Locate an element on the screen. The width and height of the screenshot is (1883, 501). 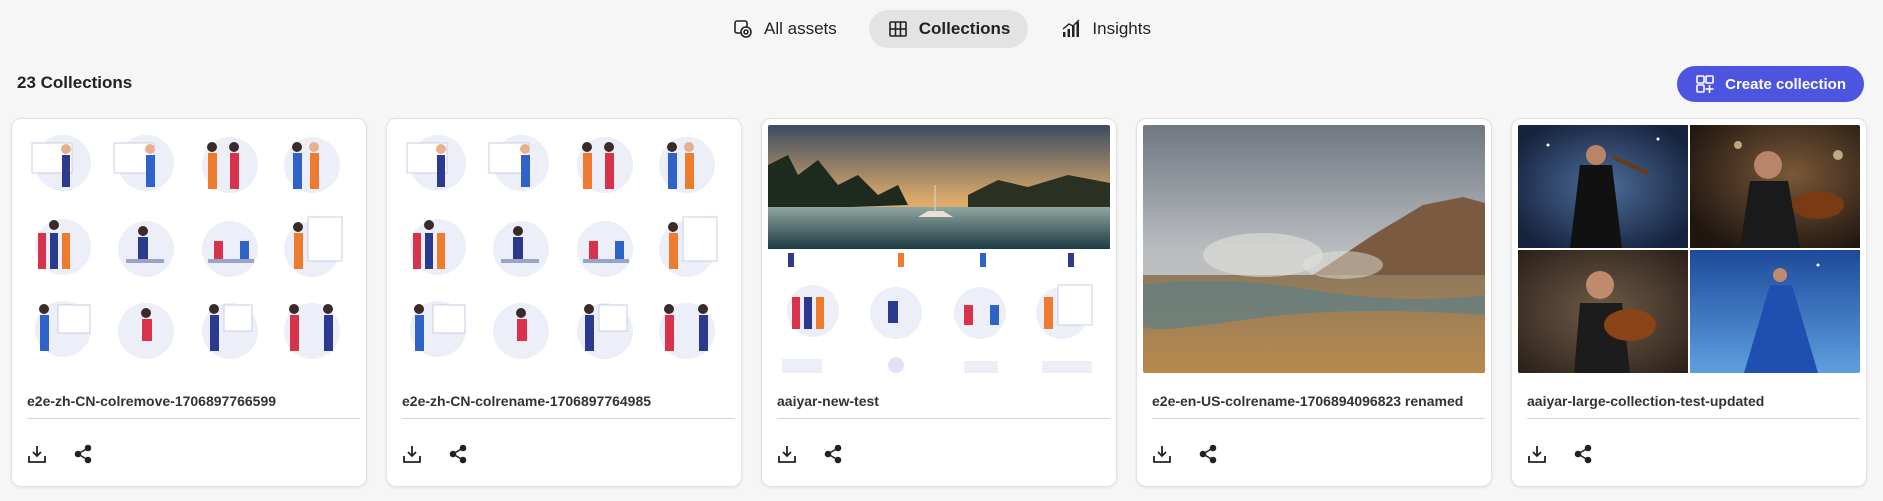
grid-icon is located at coordinates (897, 29).